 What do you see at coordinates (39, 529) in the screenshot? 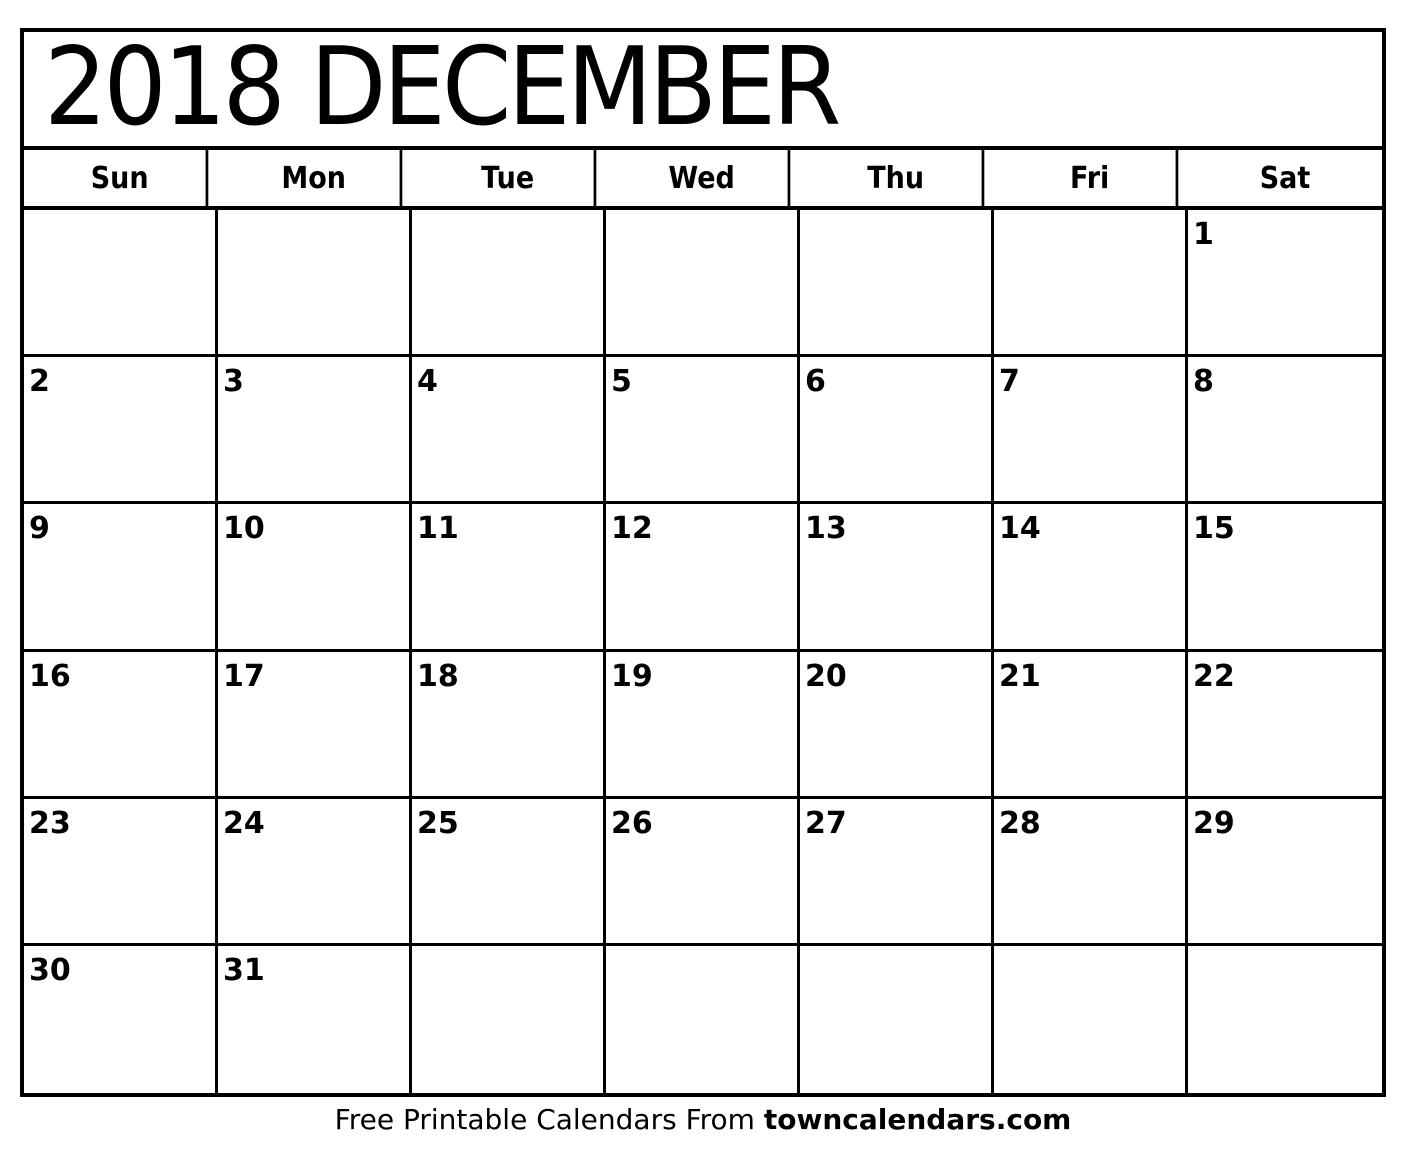
I see `day-number: 9` at bounding box center [39, 529].